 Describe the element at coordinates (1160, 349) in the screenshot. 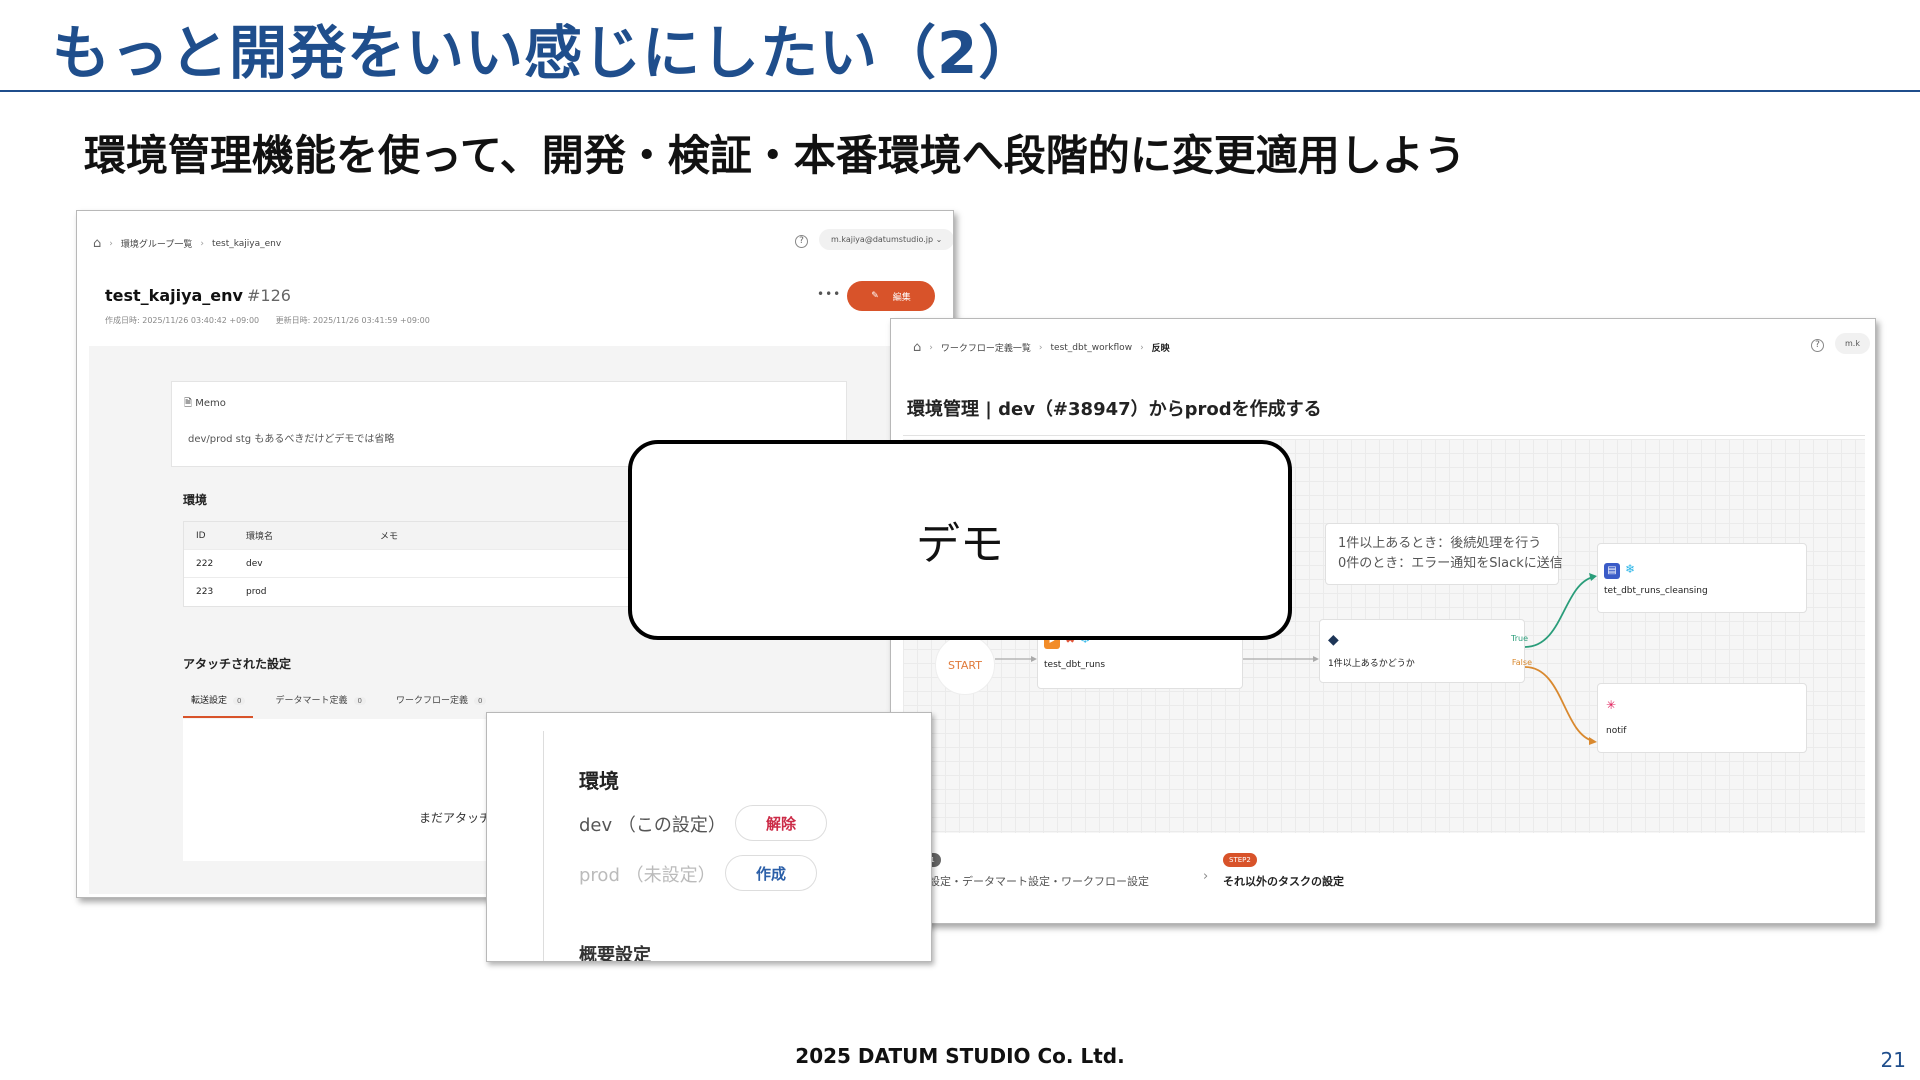

I see `breadcrumb-item: 反映` at that location.